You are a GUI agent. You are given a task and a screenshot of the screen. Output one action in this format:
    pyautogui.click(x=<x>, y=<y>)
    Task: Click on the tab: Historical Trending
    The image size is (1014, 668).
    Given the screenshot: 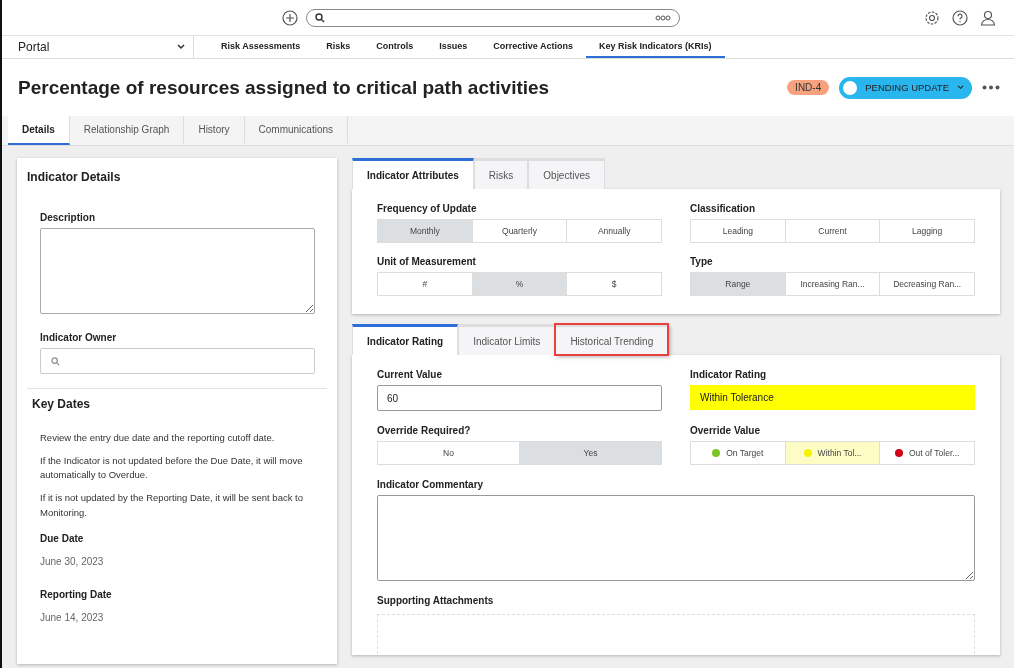 What is the action you would take?
    pyautogui.click(x=612, y=339)
    